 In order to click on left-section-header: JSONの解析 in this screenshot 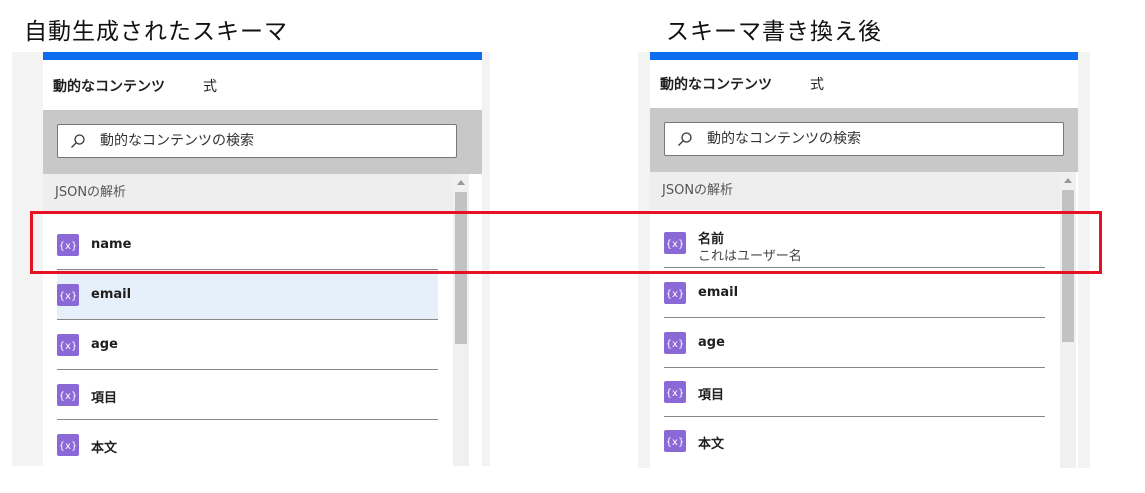, I will do `click(248, 193)`.